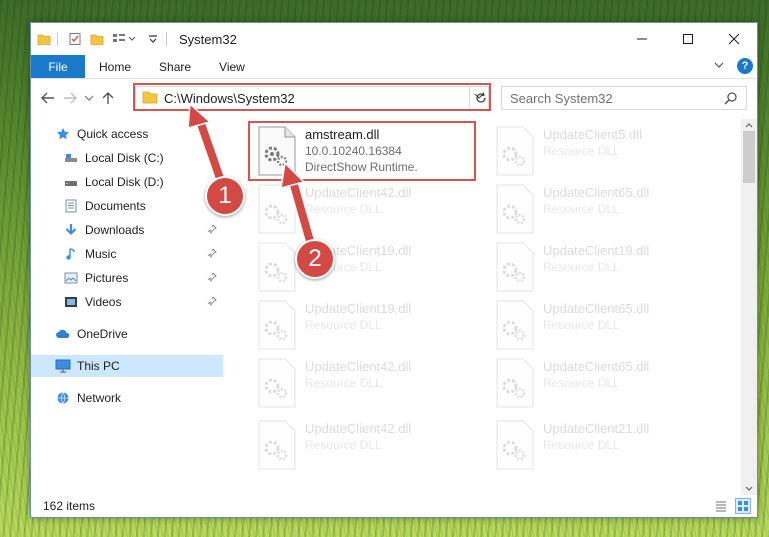 This screenshot has height=537, width=769. I want to click on file-name: UpdateClient19.dll, so click(596, 250).